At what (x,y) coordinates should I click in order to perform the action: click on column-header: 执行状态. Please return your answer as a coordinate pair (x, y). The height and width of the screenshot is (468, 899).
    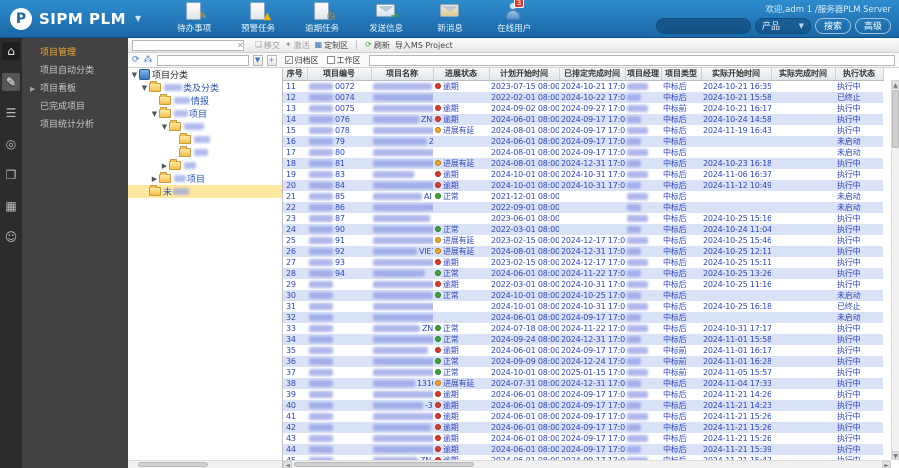
    Looking at the image, I should click on (859, 74).